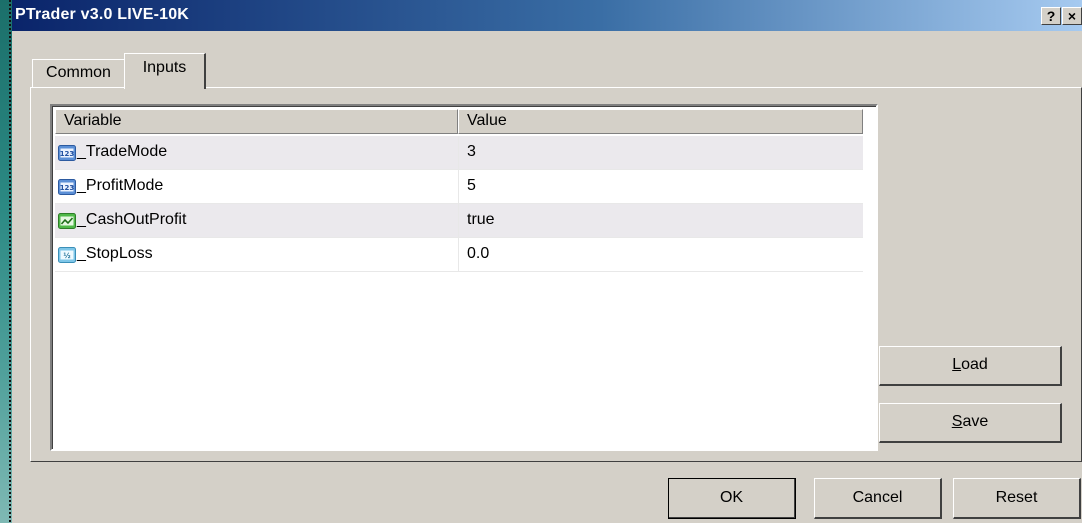 The height and width of the screenshot is (523, 1082). I want to click on save-label: ave, so click(975, 421).